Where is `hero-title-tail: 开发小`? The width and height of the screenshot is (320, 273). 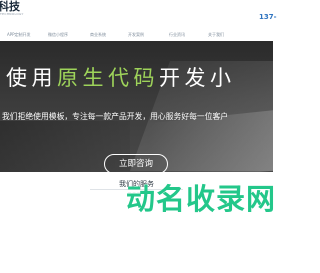
hero-title-tail: 开发小 is located at coordinates (197, 78).